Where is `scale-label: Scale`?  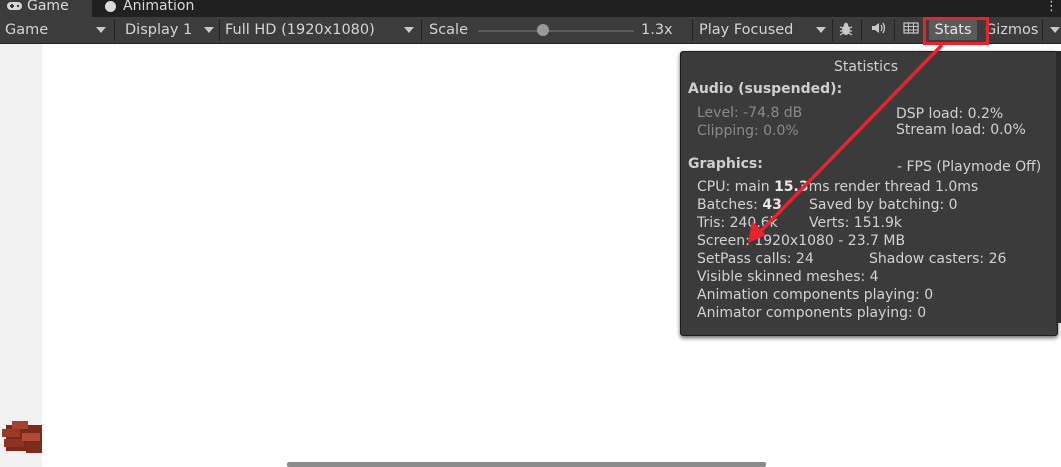 scale-label: Scale is located at coordinates (449, 30).